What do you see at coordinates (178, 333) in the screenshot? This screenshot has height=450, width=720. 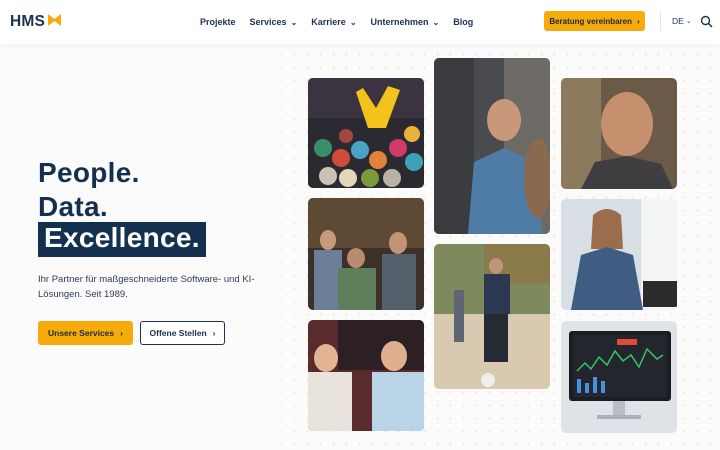 I see `jobs-button-label: Offene Stellen` at bounding box center [178, 333].